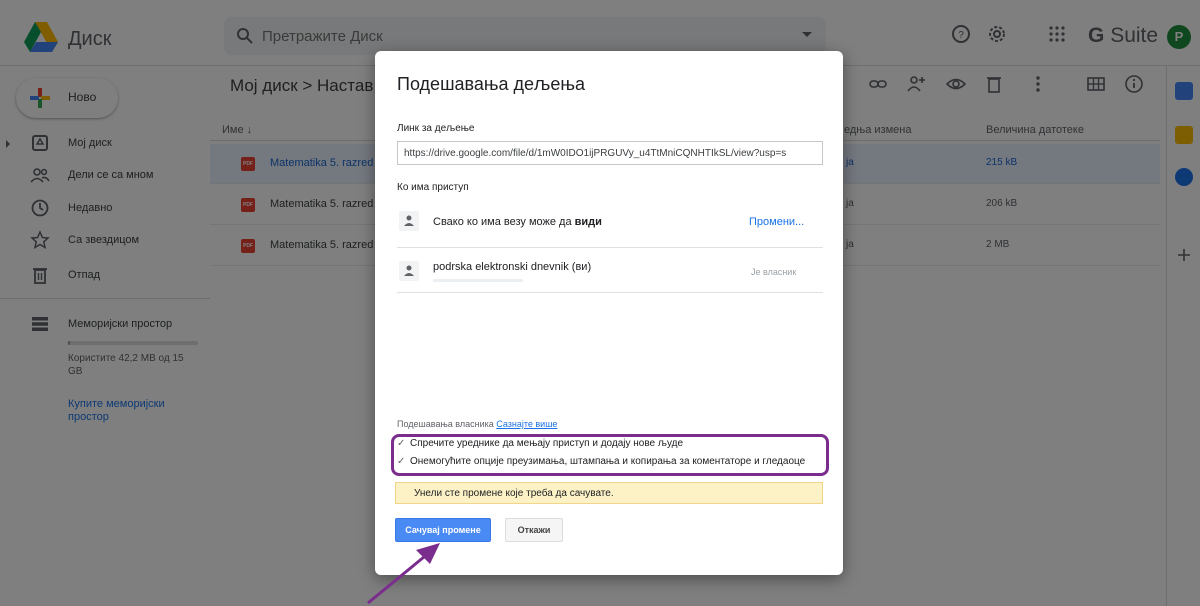 The image size is (1200, 606). I want to click on annotation-highlight-box, so click(610, 455).